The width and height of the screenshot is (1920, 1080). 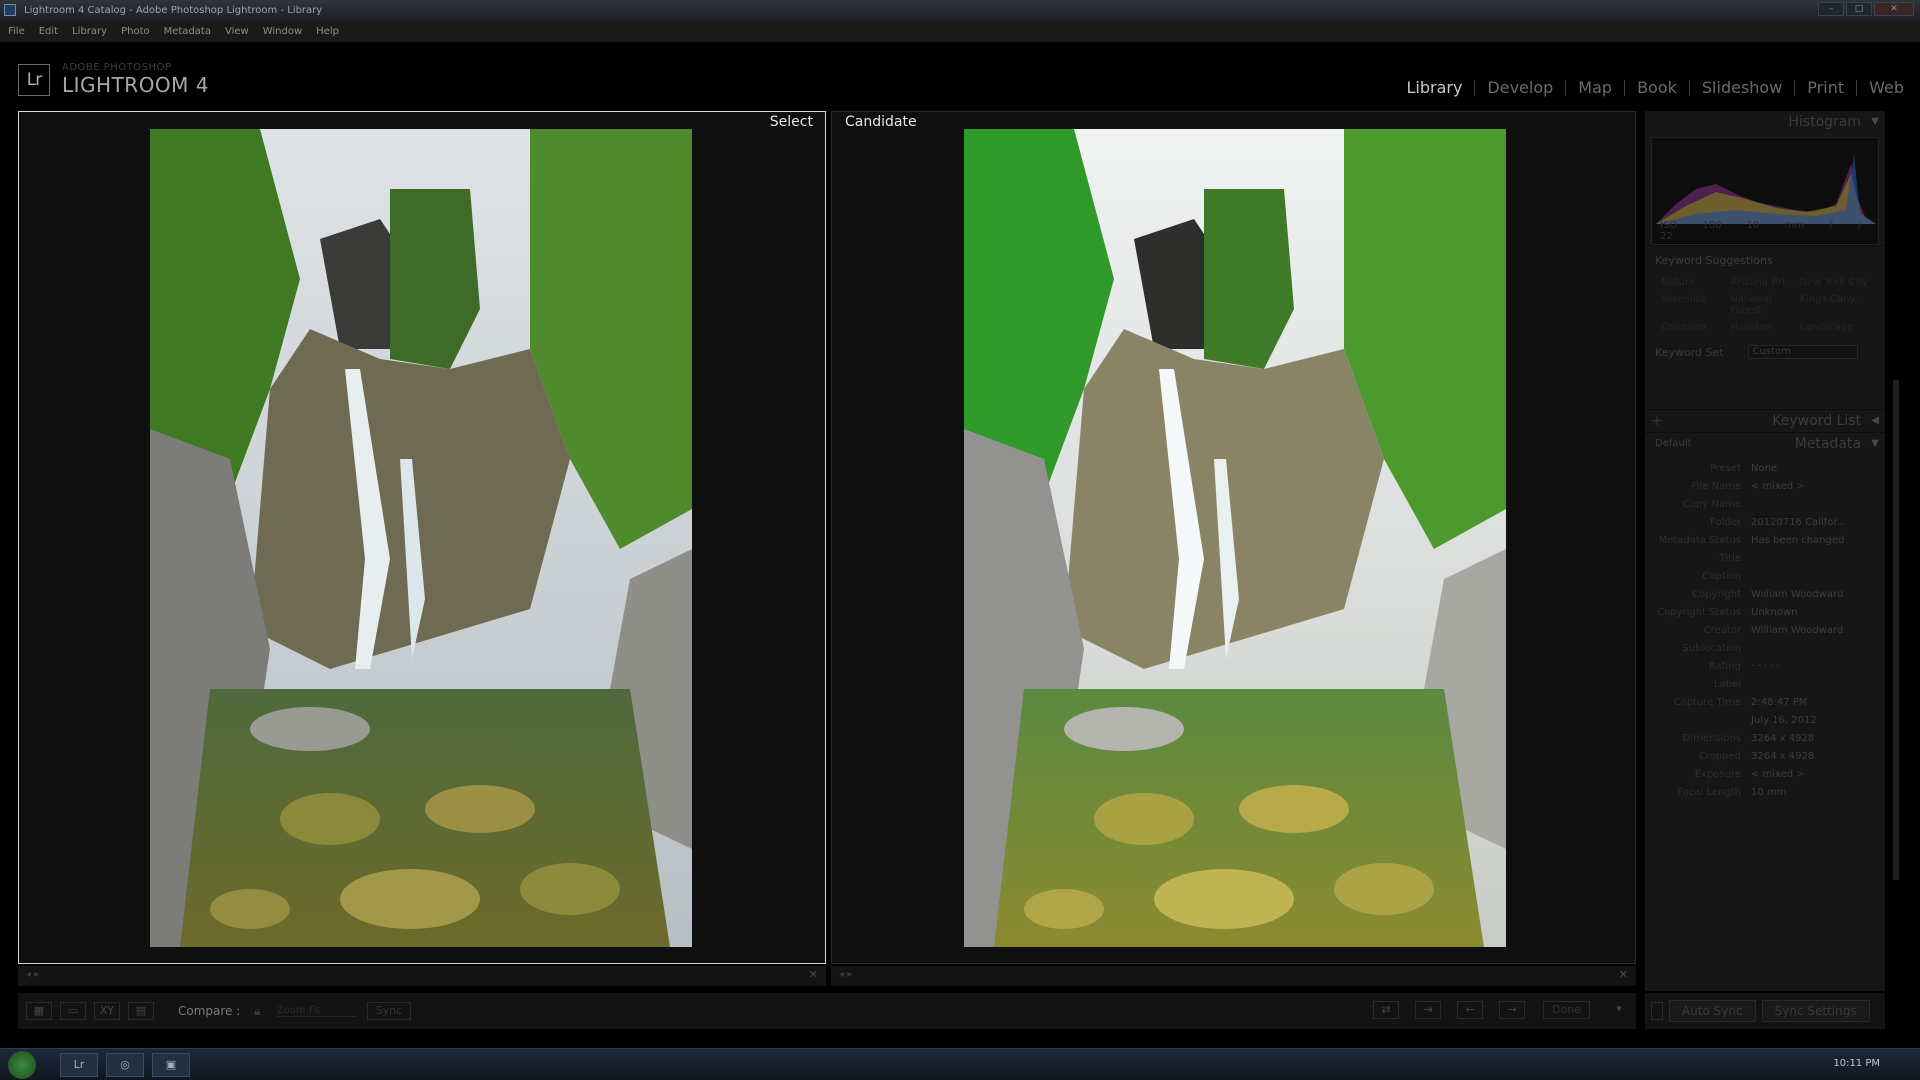 What do you see at coordinates (125, 1065) in the screenshot?
I see `taskbar-browser-icon: ◎` at bounding box center [125, 1065].